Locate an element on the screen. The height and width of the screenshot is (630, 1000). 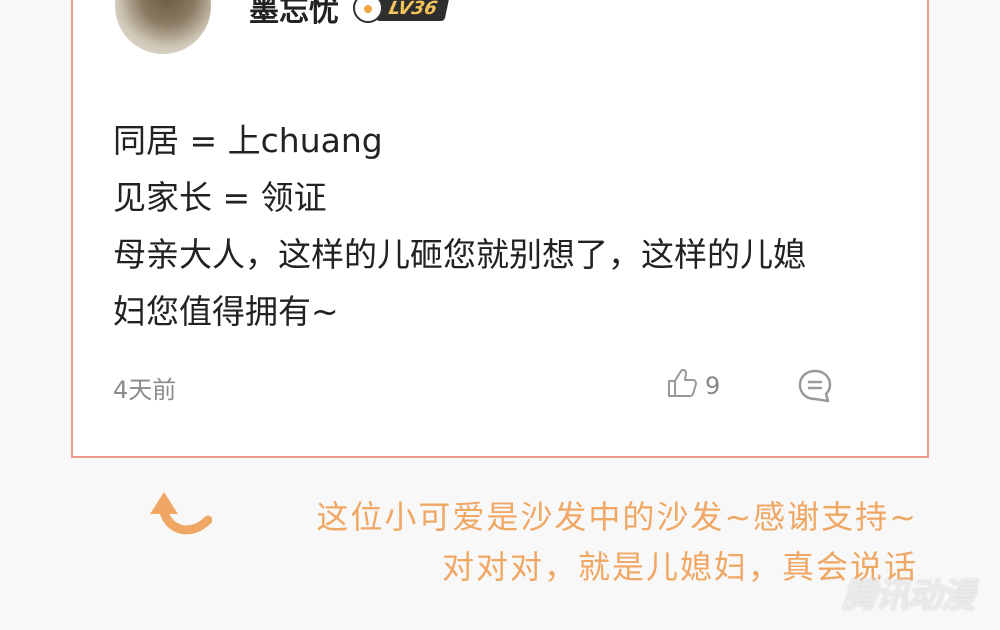
comment-time: 4天前 is located at coordinates (145, 390).